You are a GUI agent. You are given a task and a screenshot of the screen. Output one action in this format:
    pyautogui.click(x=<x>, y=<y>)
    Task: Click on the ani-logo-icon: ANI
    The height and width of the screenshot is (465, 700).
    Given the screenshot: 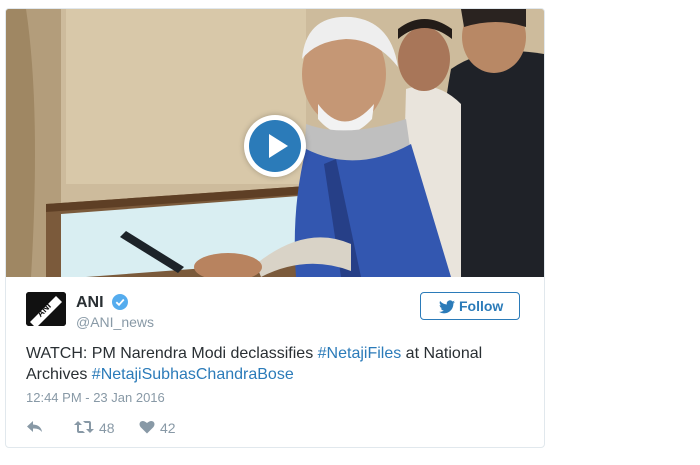 What is the action you would take?
    pyautogui.click(x=46, y=309)
    